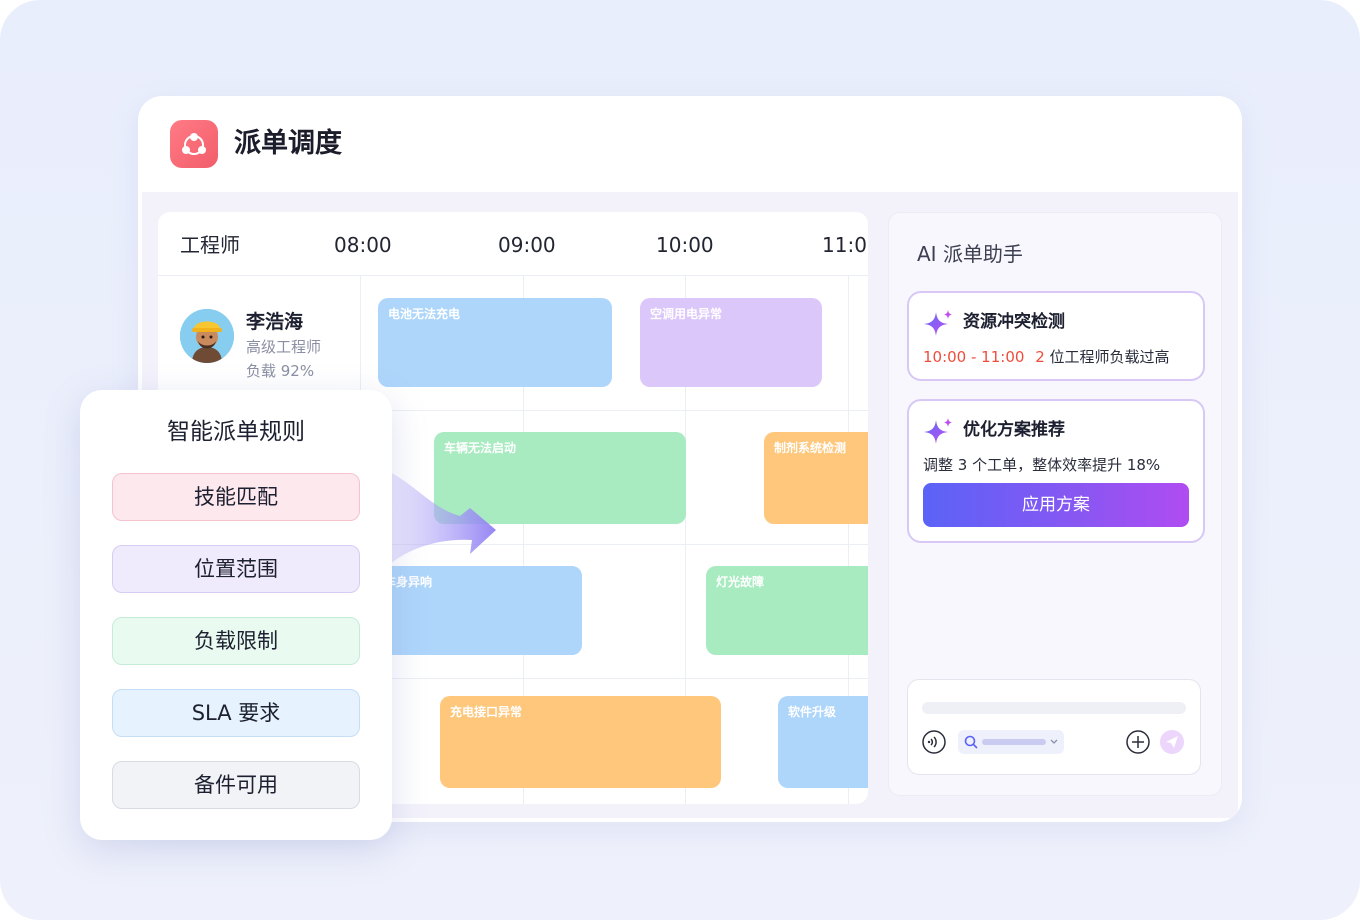 This screenshot has width=1360, height=920. What do you see at coordinates (1014, 430) in the screenshot?
I see `optimization-title: 优化方案推荐` at bounding box center [1014, 430].